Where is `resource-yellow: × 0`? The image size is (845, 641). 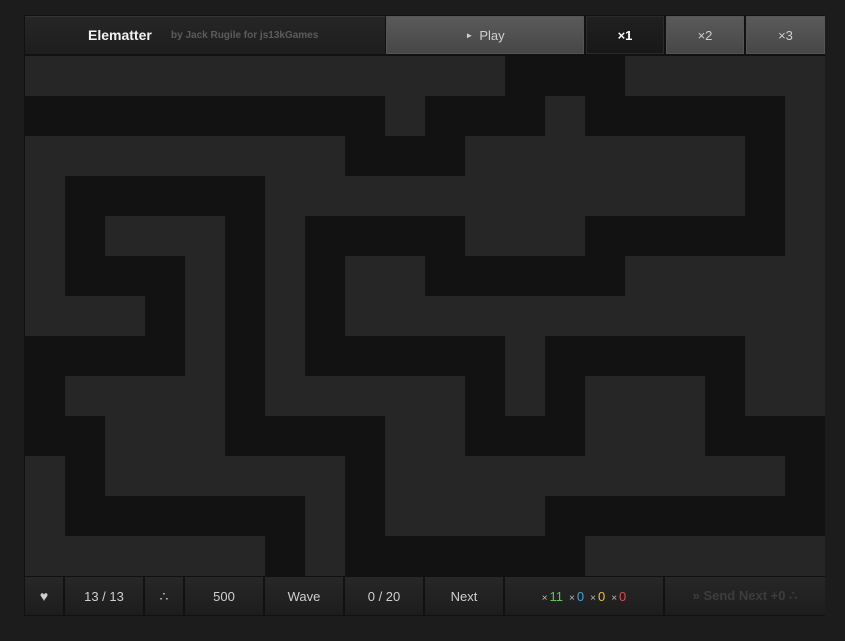 resource-yellow: × 0 is located at coordinates (598, 596).